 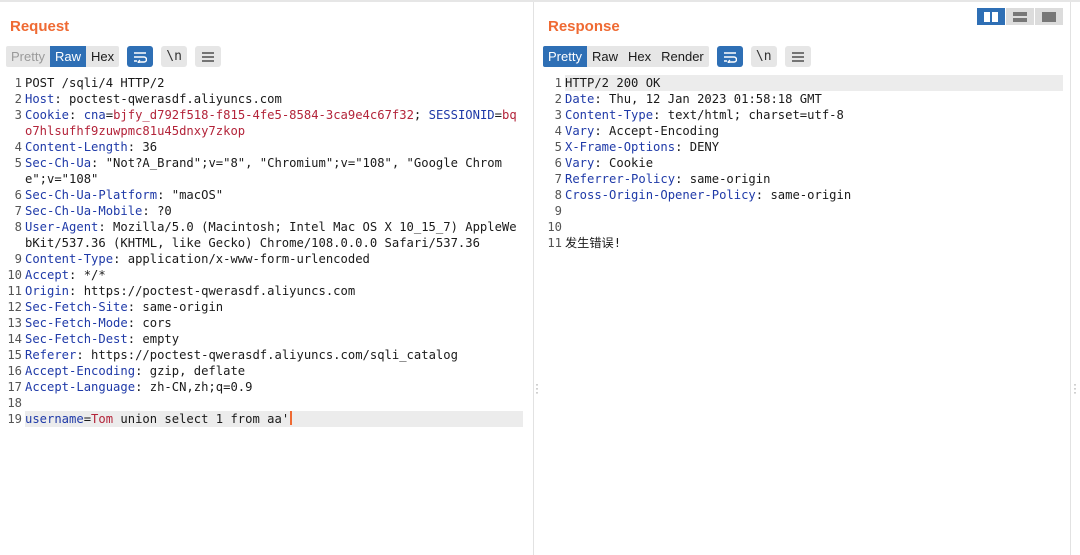 What do you see at coordinates (801, 99) in the screenshot?
I see `code-line: 2 Date: Thu, 12 Jan 2023 01:58:18 GMT` at bounding box center [801, 99].